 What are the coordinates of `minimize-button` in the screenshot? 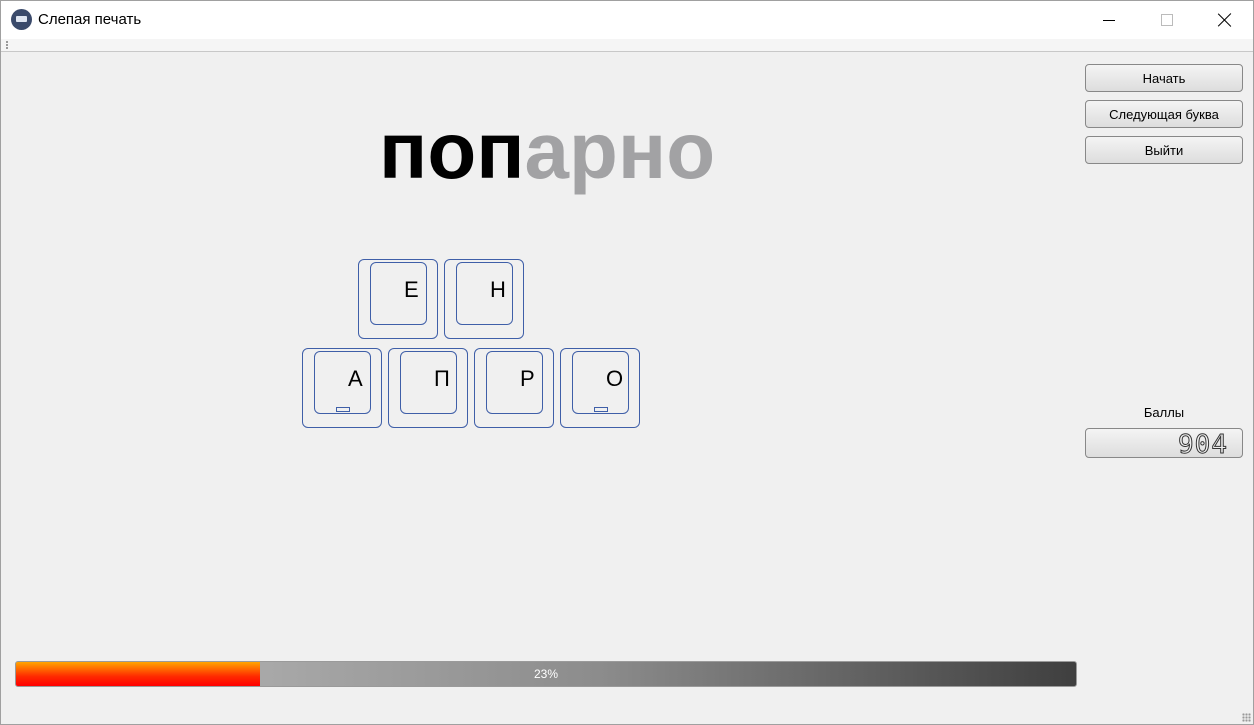 It's located at (1109, 20).